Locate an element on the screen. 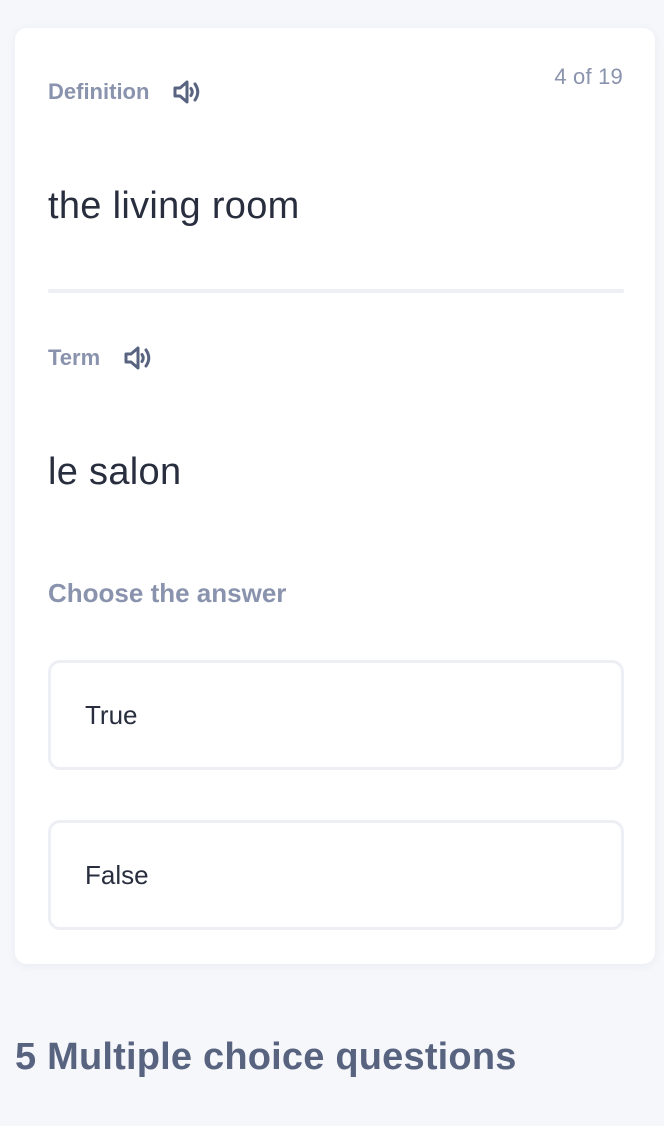 The width and height of the screenshot is (664, 1126). term-label: Term is located at coordinates (74, 357).